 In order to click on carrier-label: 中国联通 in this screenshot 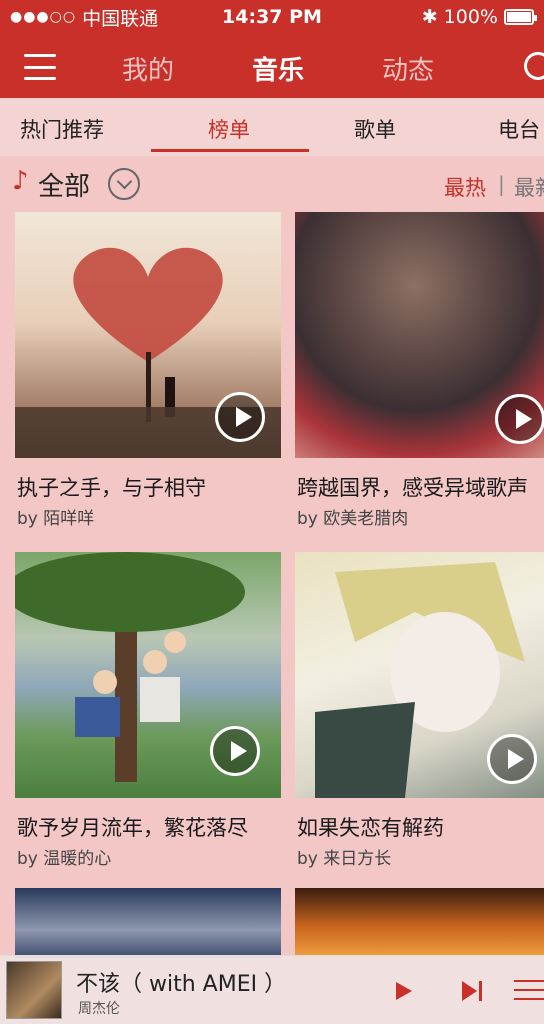, I will do `click(120, 18)`.